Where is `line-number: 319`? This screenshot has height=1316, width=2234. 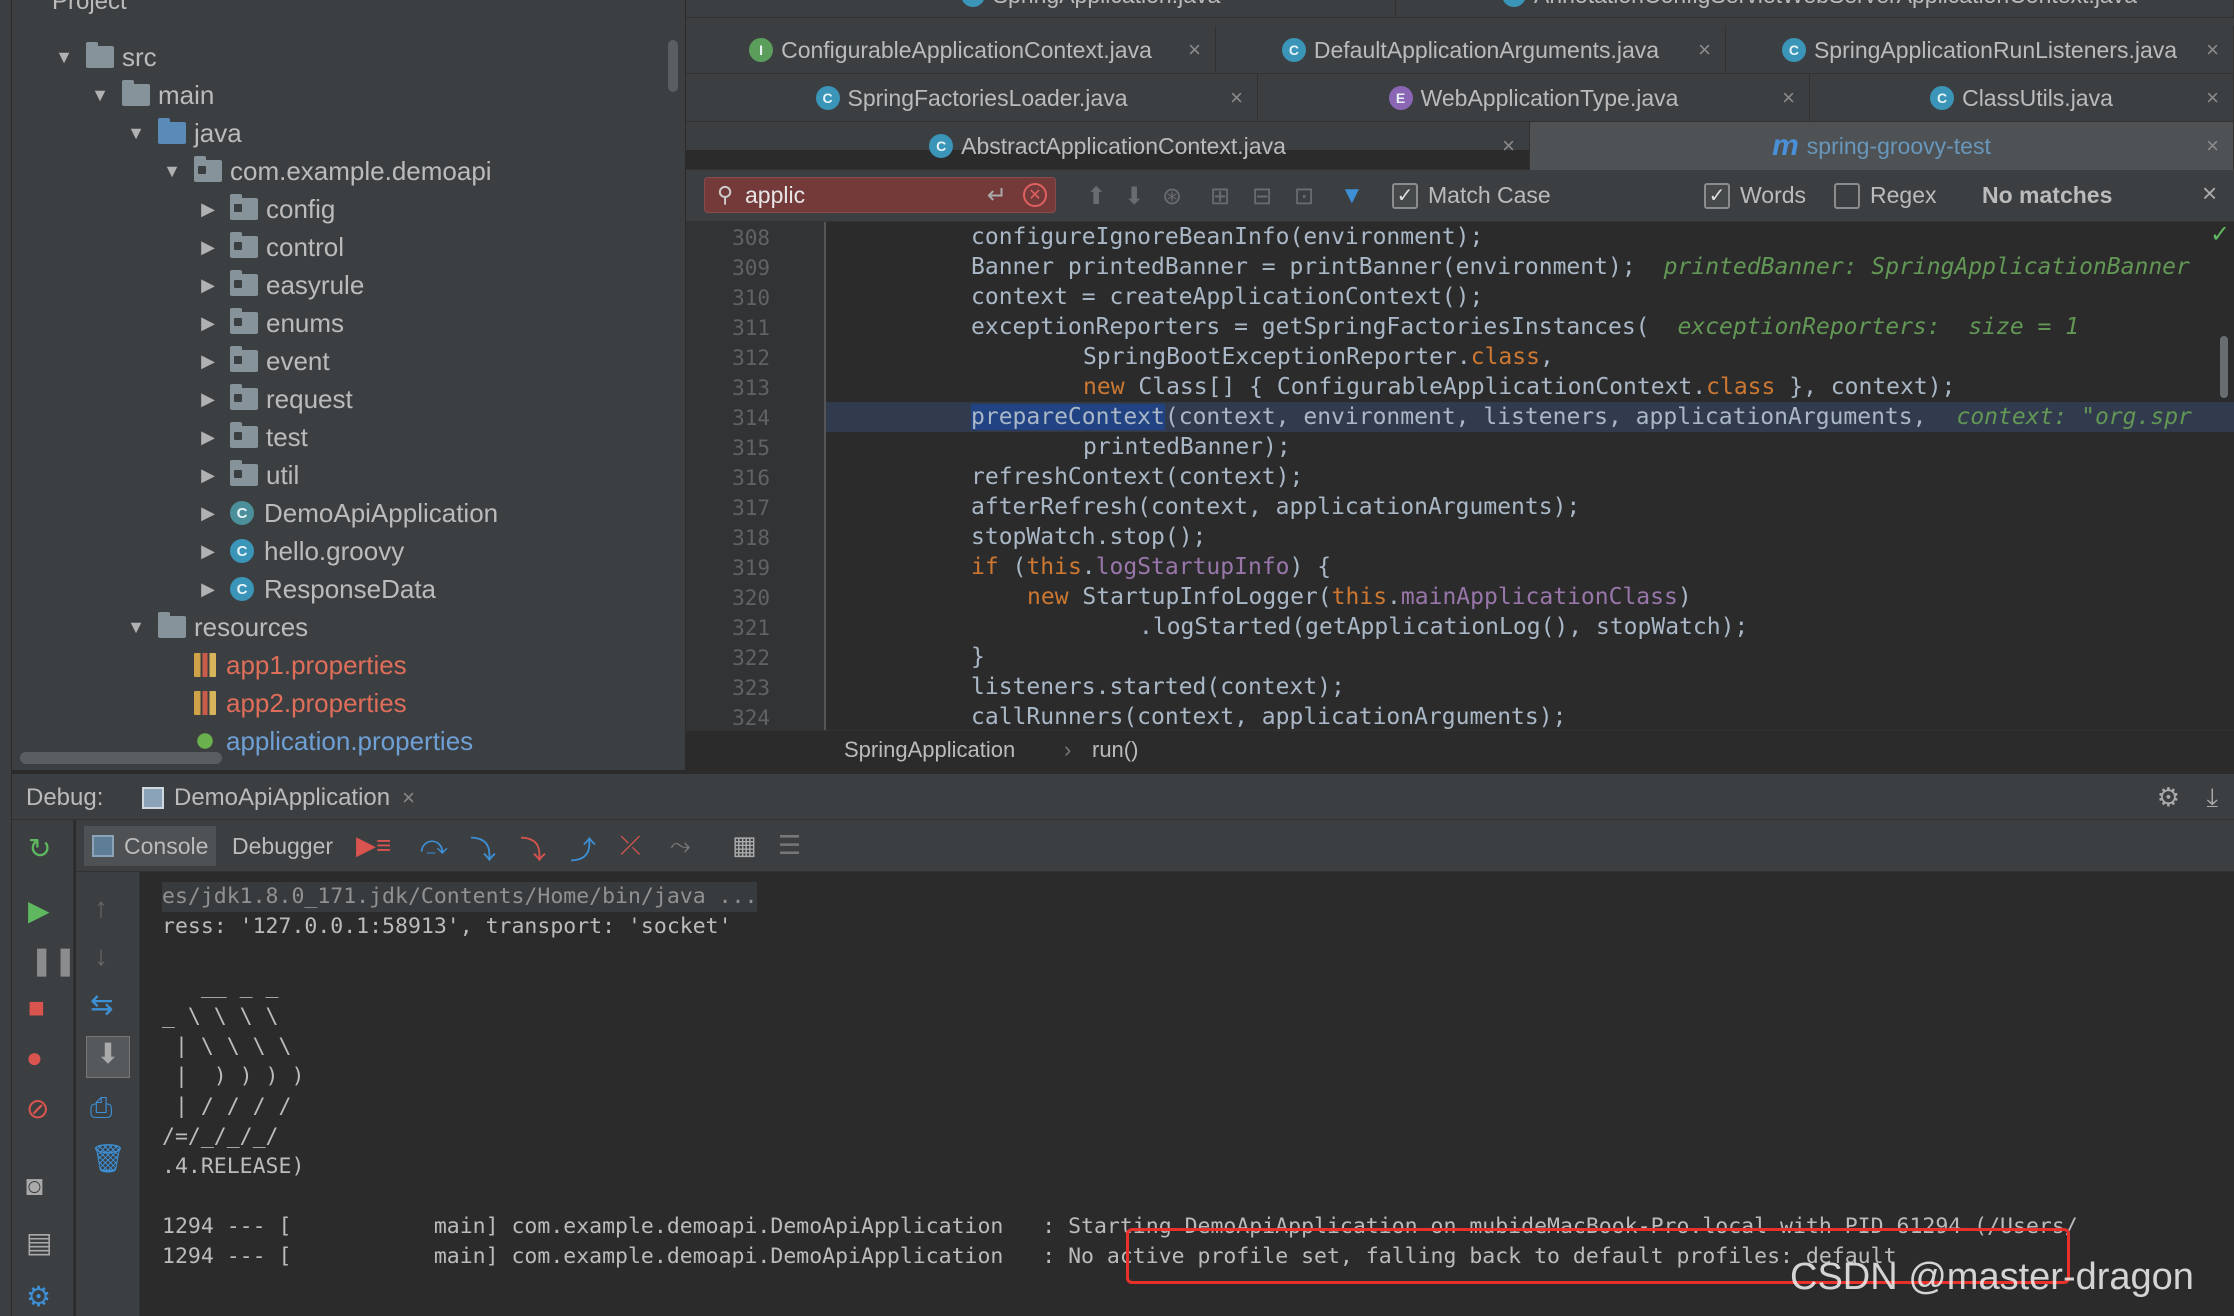 line-number: 319 is located at coordinates (740, 568).